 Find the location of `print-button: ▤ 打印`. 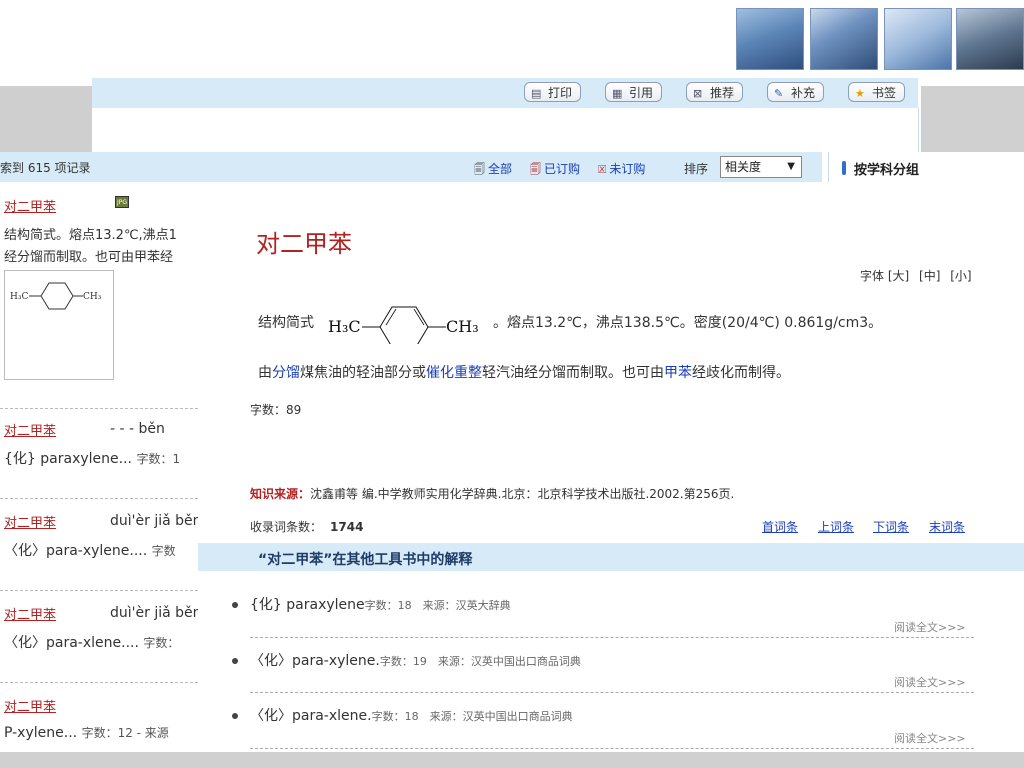

print-button: ▤ 打印 is located at coordinates (553, 92).